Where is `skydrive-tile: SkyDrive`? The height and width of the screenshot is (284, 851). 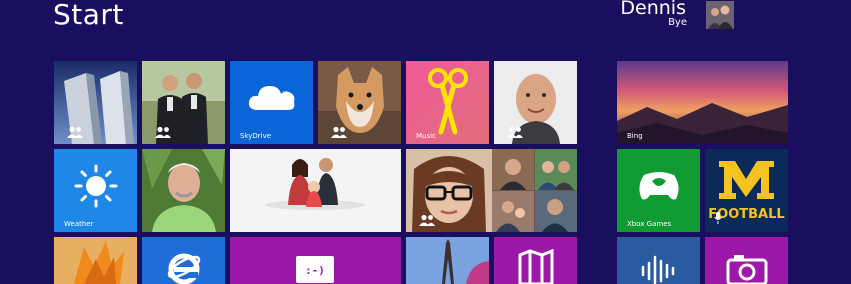
skydrive-tile: SkyDrive is located at coordinates (271, 102).